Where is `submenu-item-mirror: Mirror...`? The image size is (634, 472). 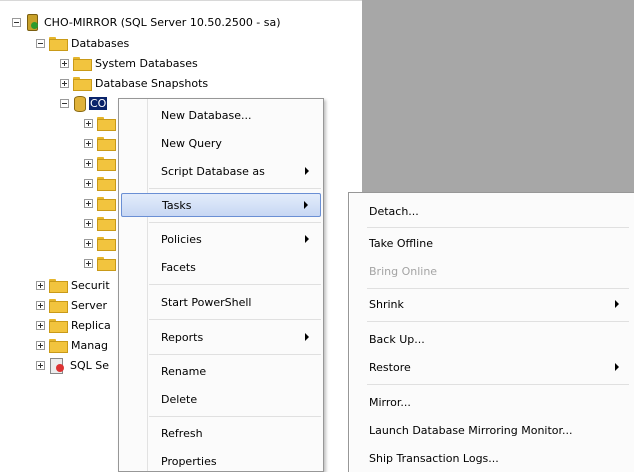
submenu-item-mirror: Mirror... is located at coordinates (491, 402).